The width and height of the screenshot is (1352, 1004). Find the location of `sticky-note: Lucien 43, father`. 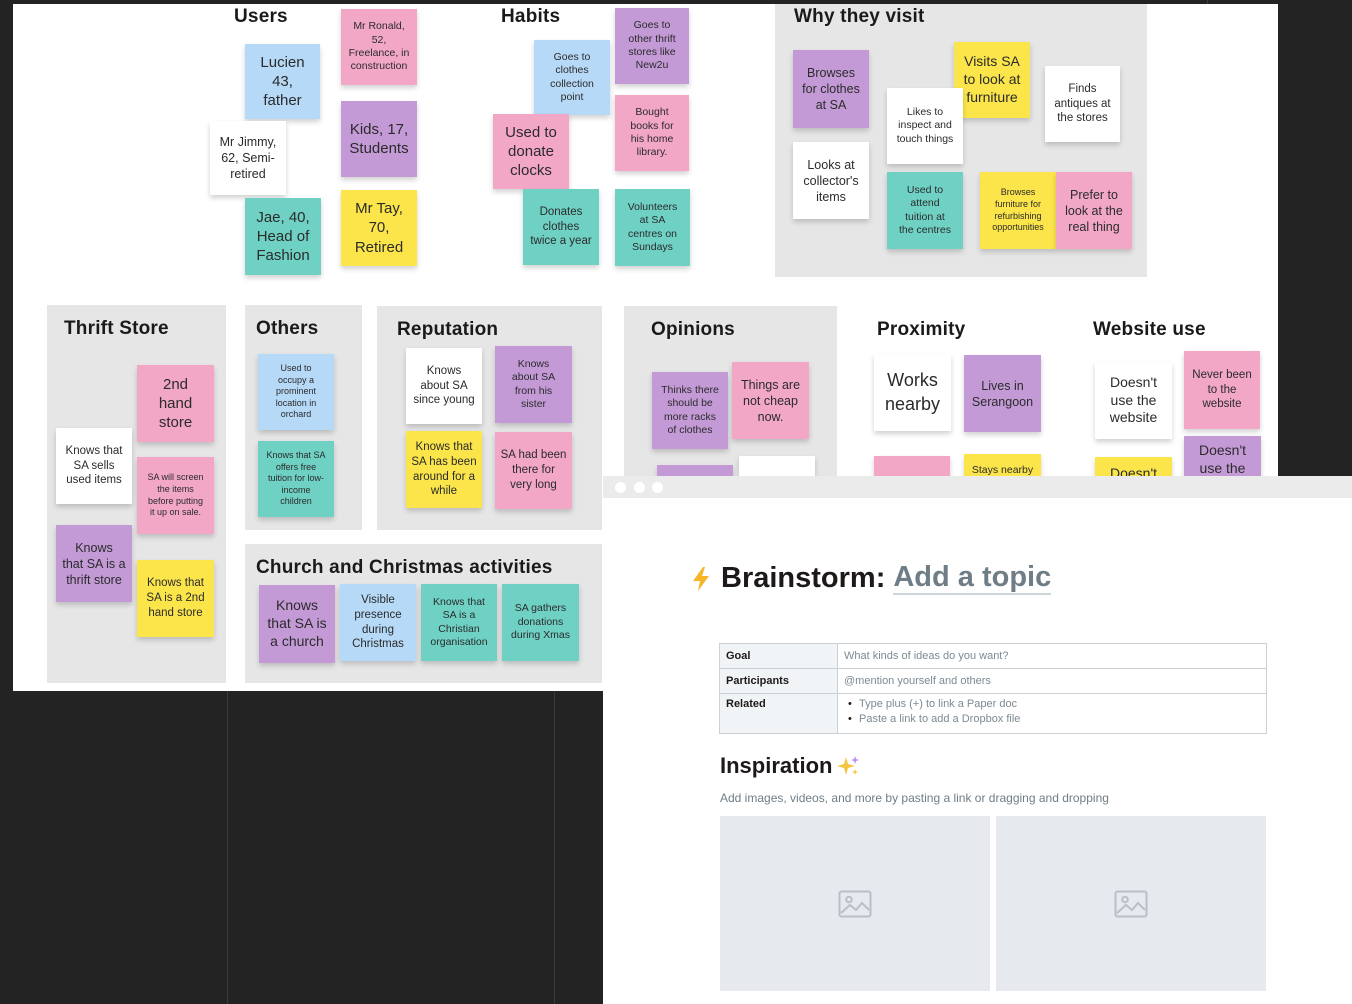

sticky-note: Lucien 43, father is located at coordinates (282, 81).